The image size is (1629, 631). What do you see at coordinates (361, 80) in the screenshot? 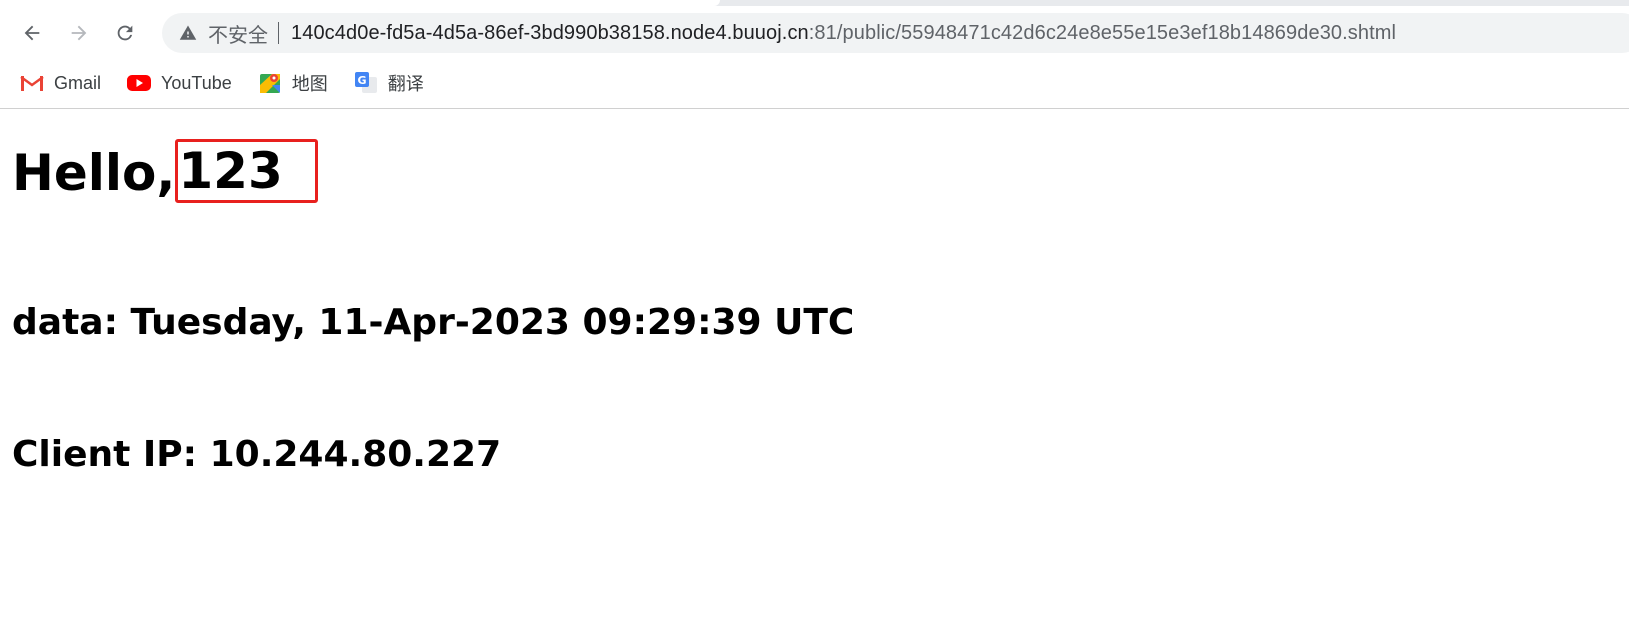
I see `svg-text: G` at bounding box center [361, 80].